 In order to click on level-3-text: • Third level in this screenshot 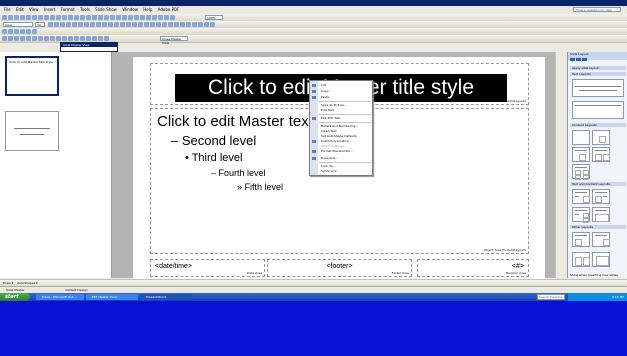, I will do `click(213, 158)`.